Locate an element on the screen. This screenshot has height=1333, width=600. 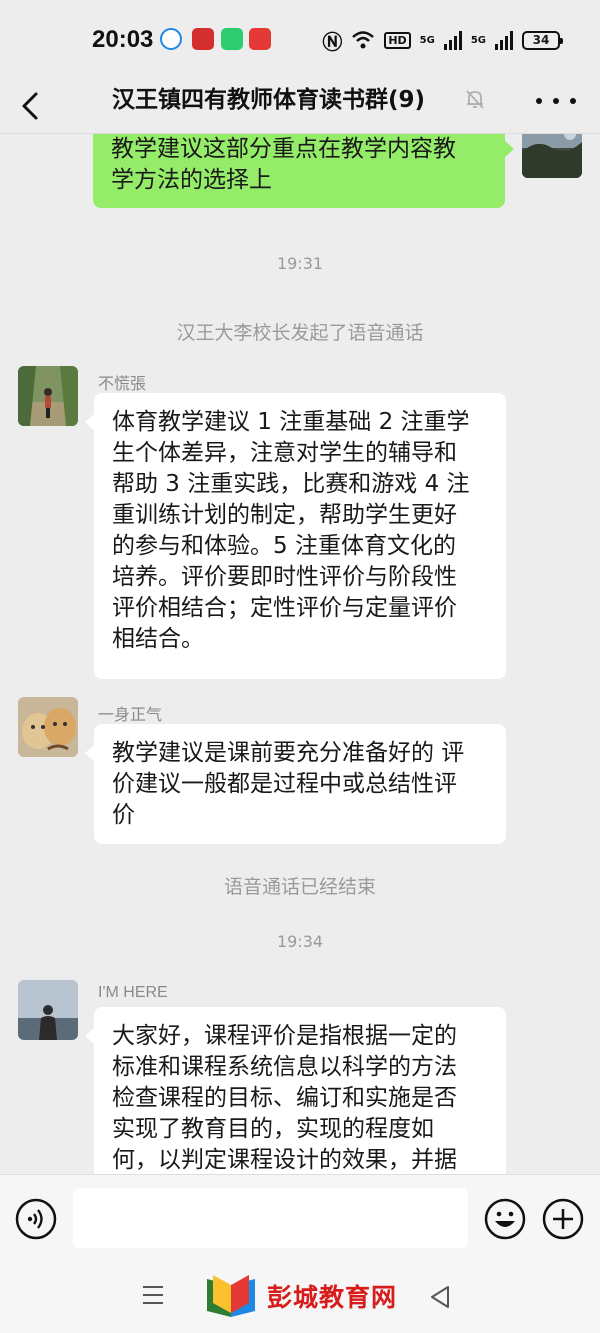
wifi-icon is located at coordinates (363, 40).